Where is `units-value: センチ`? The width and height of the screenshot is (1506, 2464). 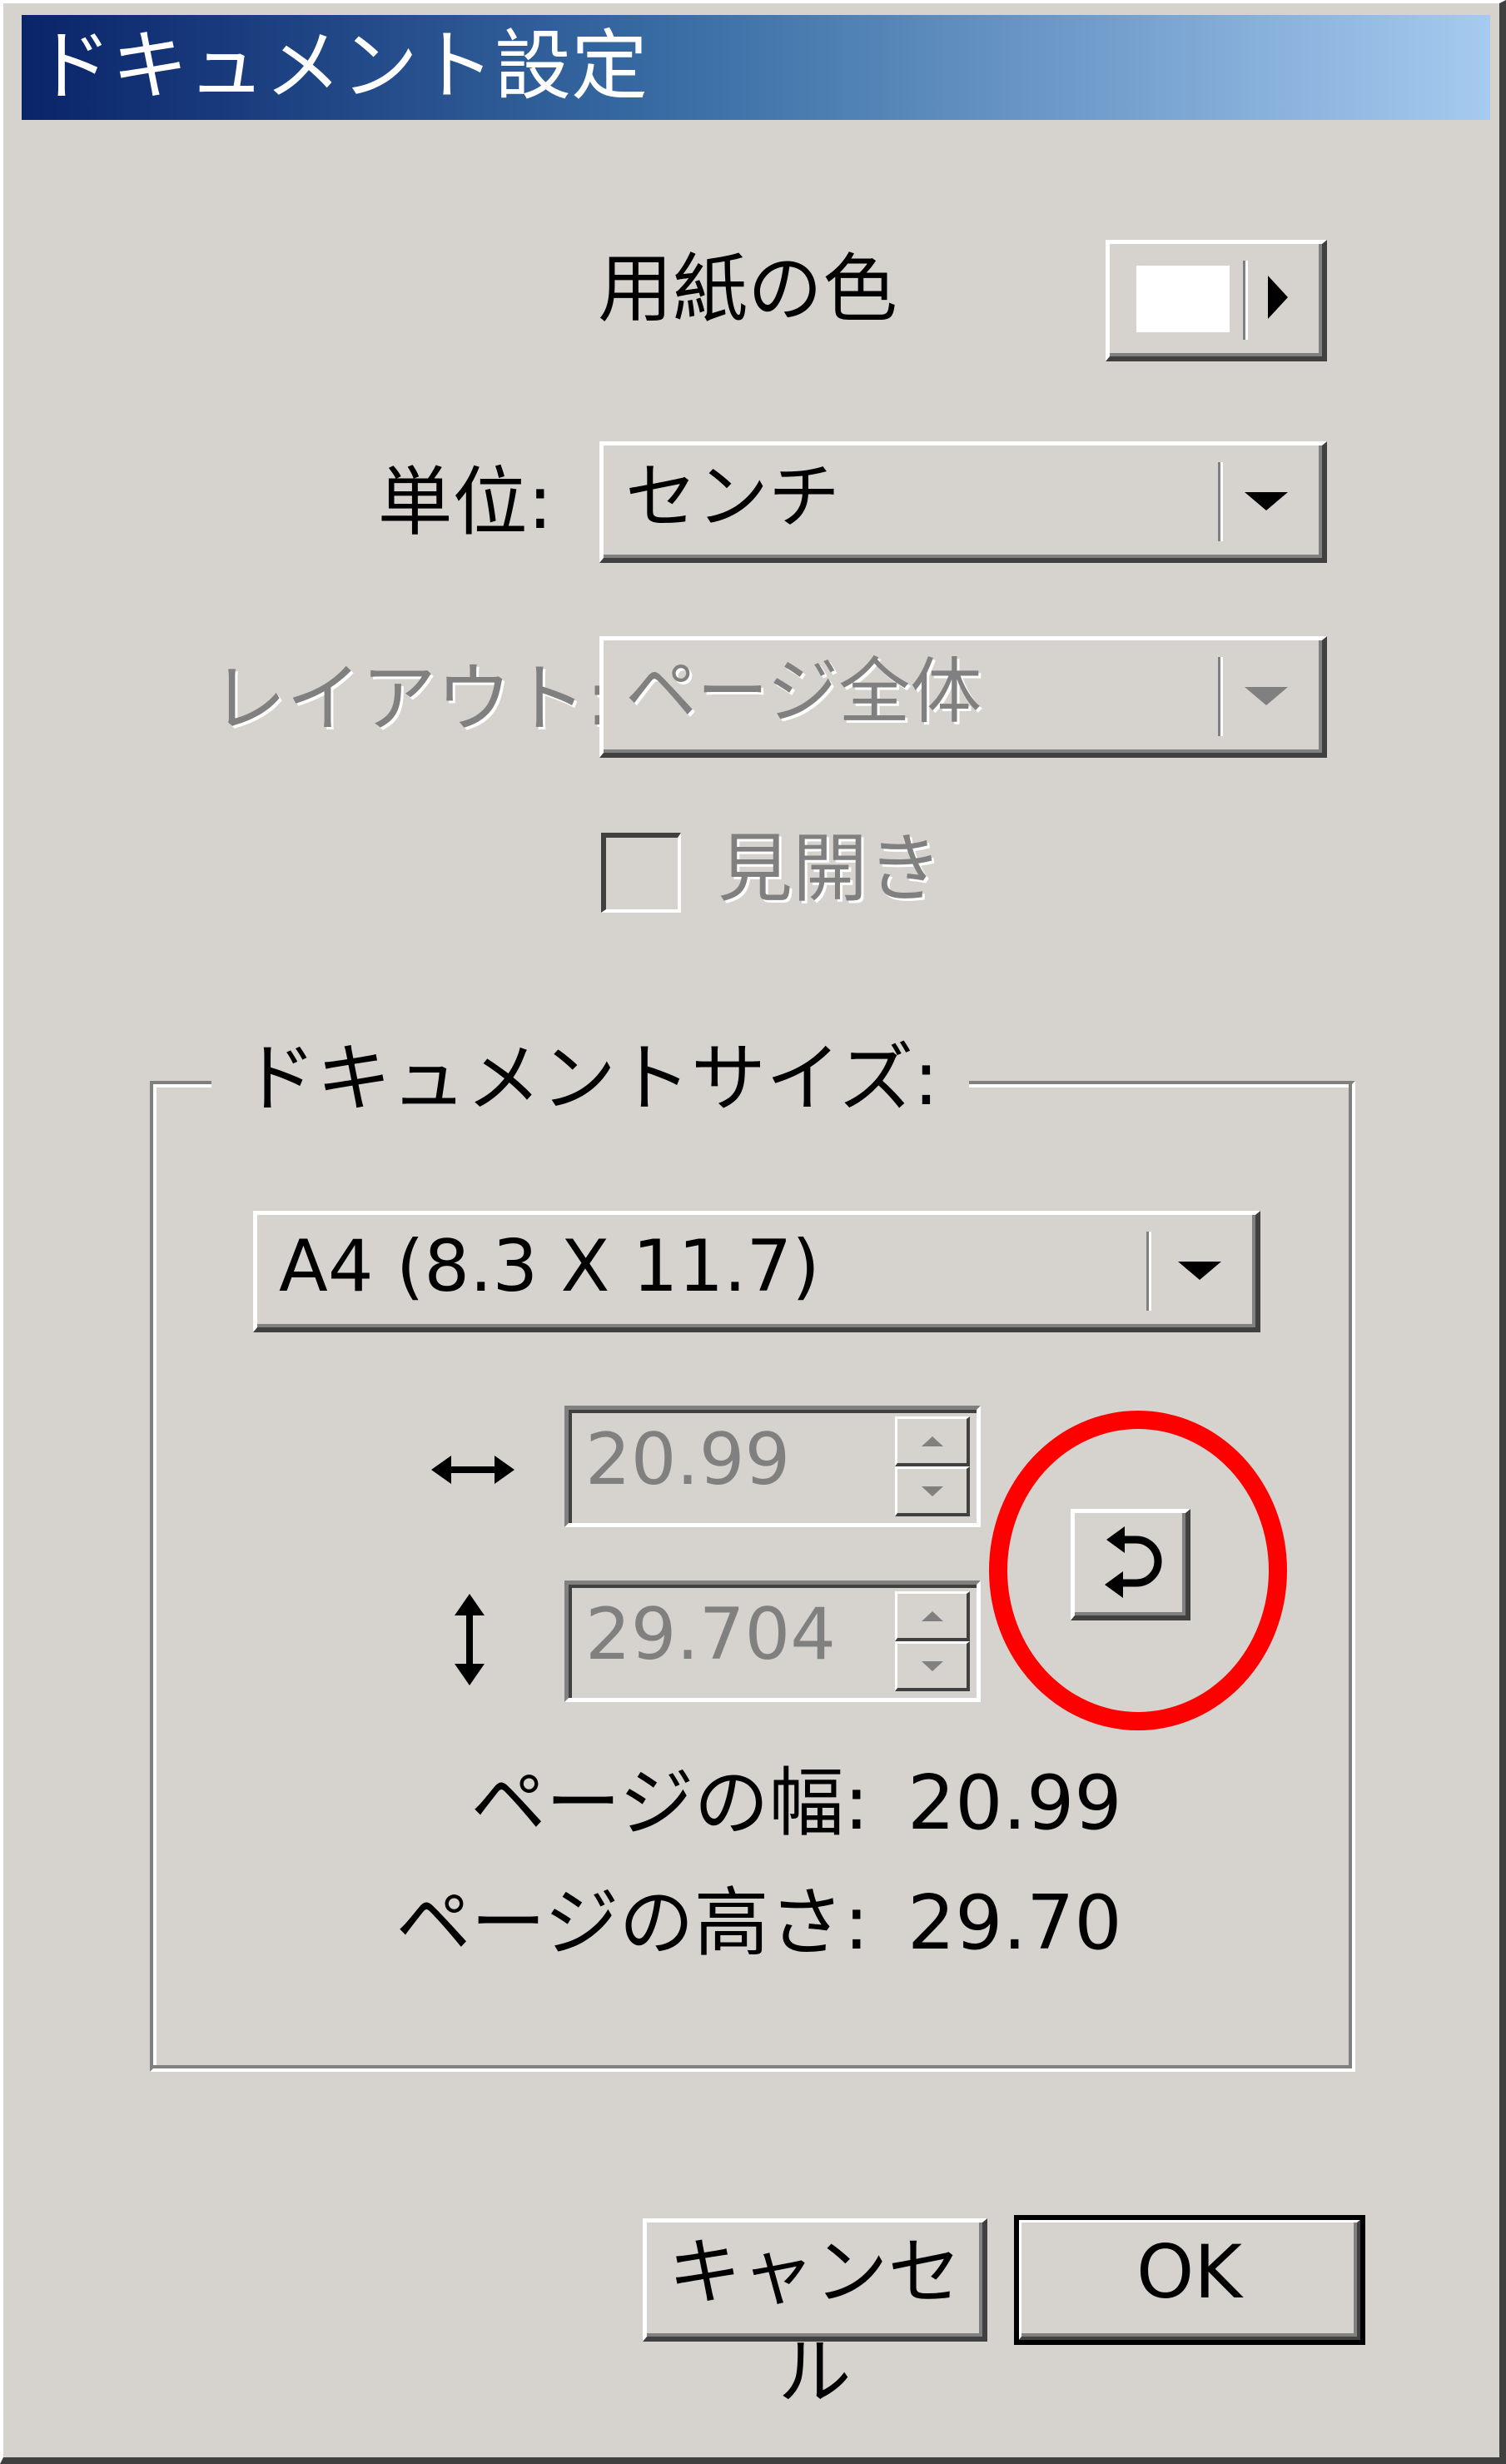 units-value: センチ is located at coordinates (732, 497).